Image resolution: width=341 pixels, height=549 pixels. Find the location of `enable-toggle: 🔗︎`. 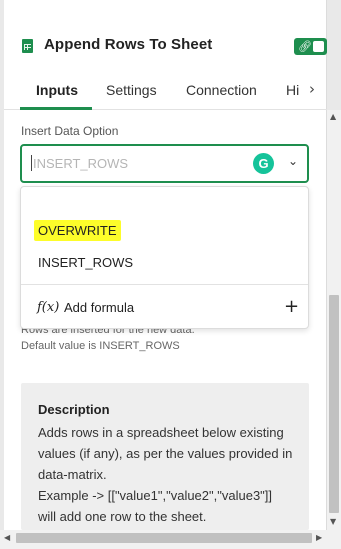

enable-toggle: 🔗︎ is located at coordinates (310, 46).